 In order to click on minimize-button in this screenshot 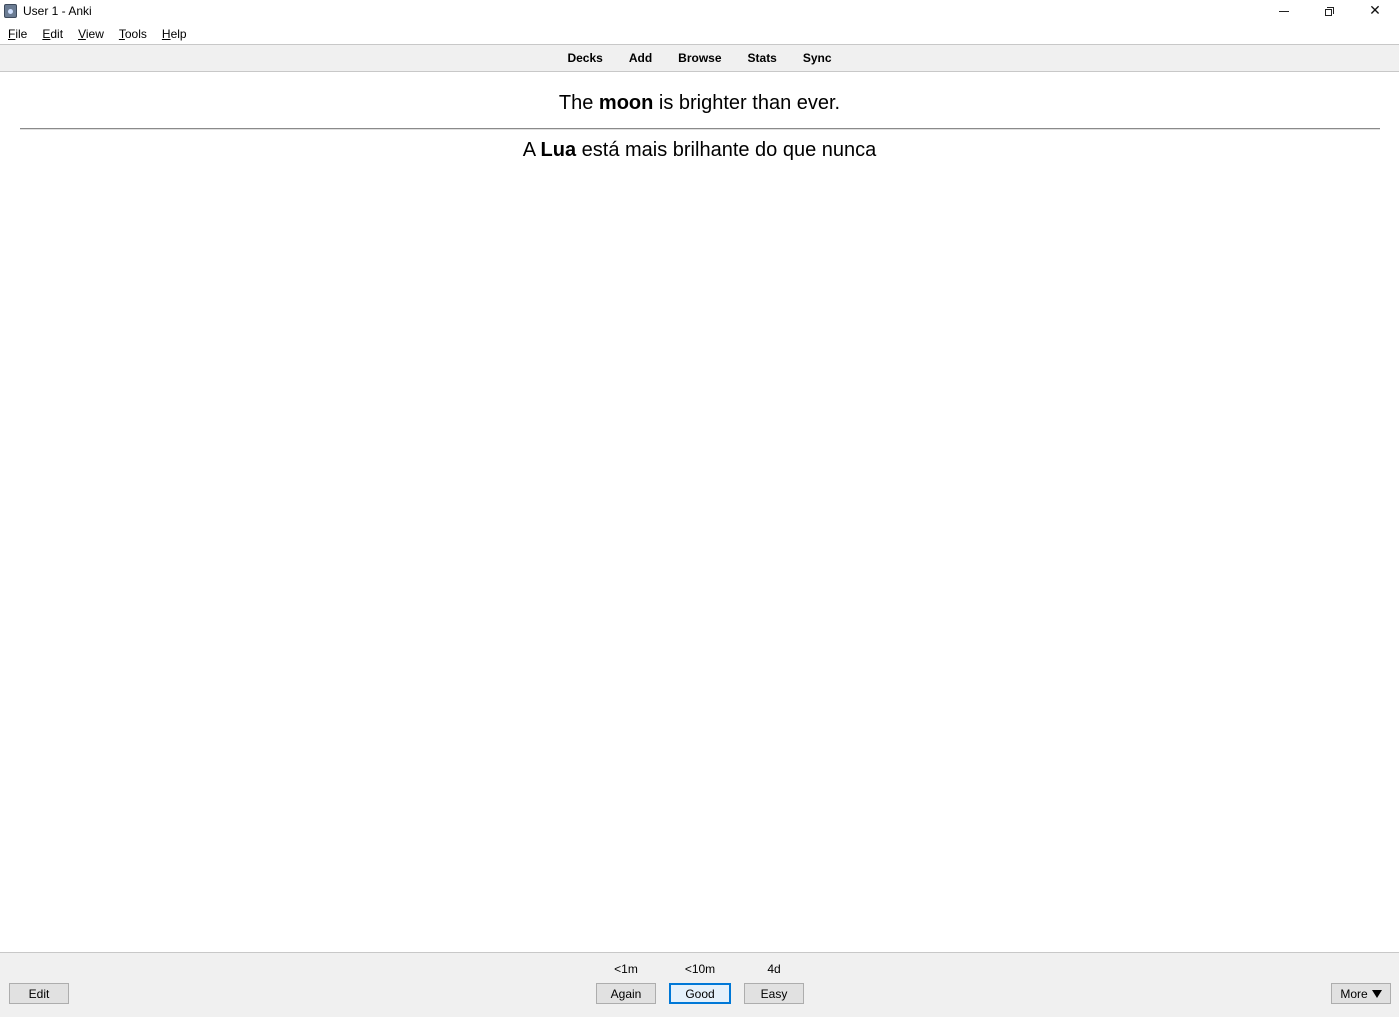, I will do `click(1284, 11)`.